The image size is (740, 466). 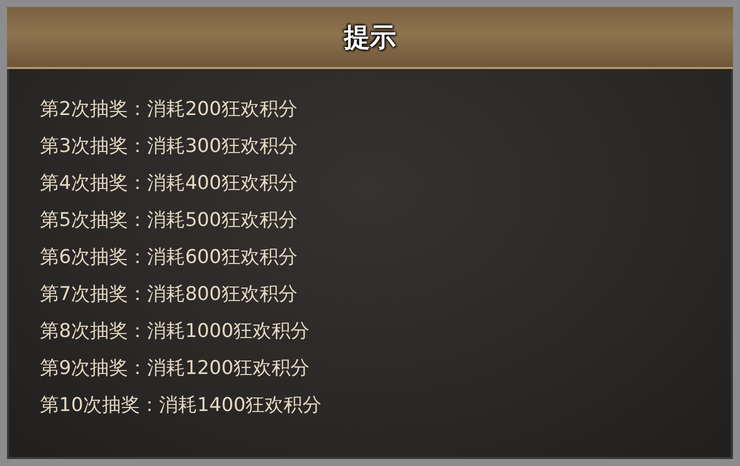 What do you see at coordinates (169, 220) in the screenshot?
I see `cost-line: 第5次抽奖：消耗500狂欢积分` at bounding box center [169, 220].